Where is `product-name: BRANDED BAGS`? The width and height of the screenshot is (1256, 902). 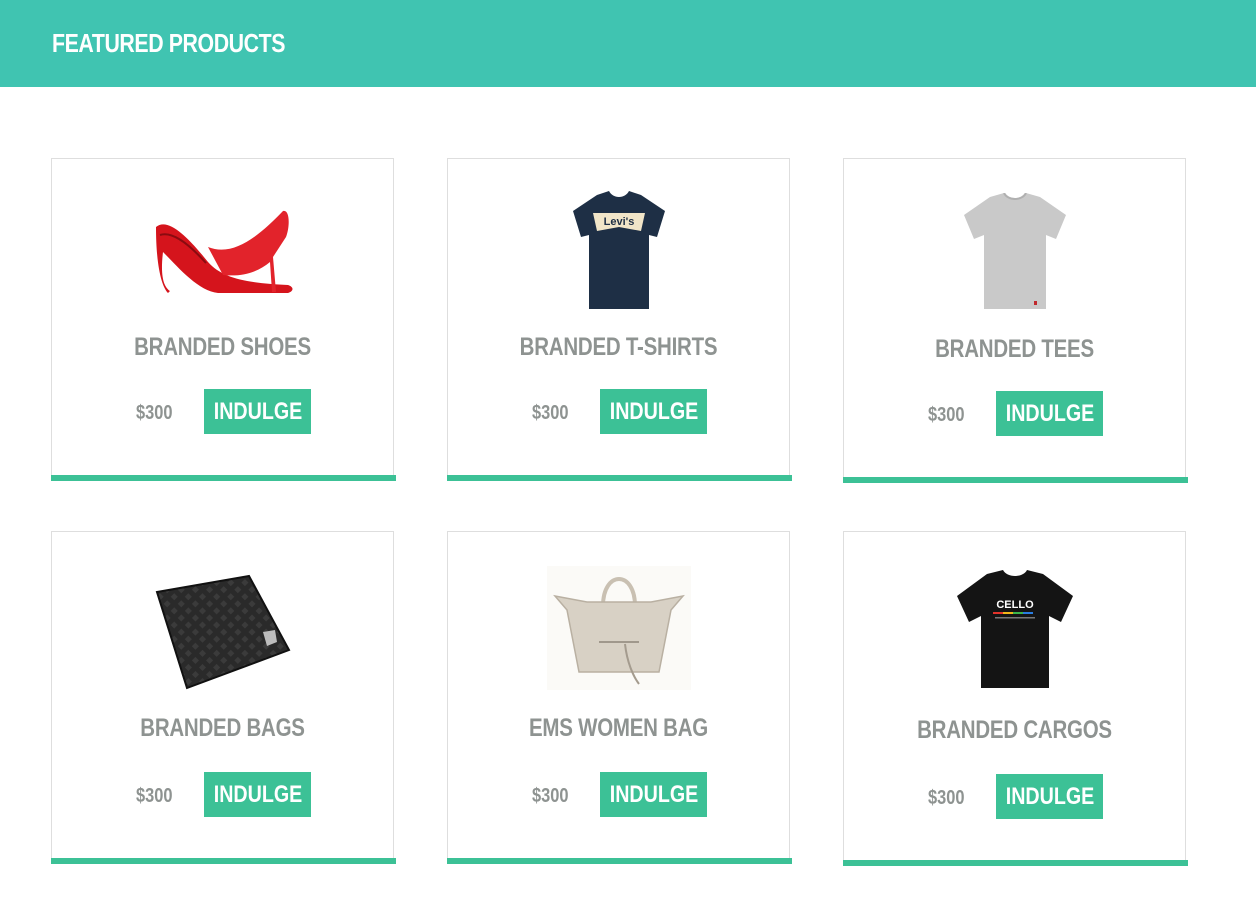
product-name: BRANDED BAGS is located at coordinates (222, 728).